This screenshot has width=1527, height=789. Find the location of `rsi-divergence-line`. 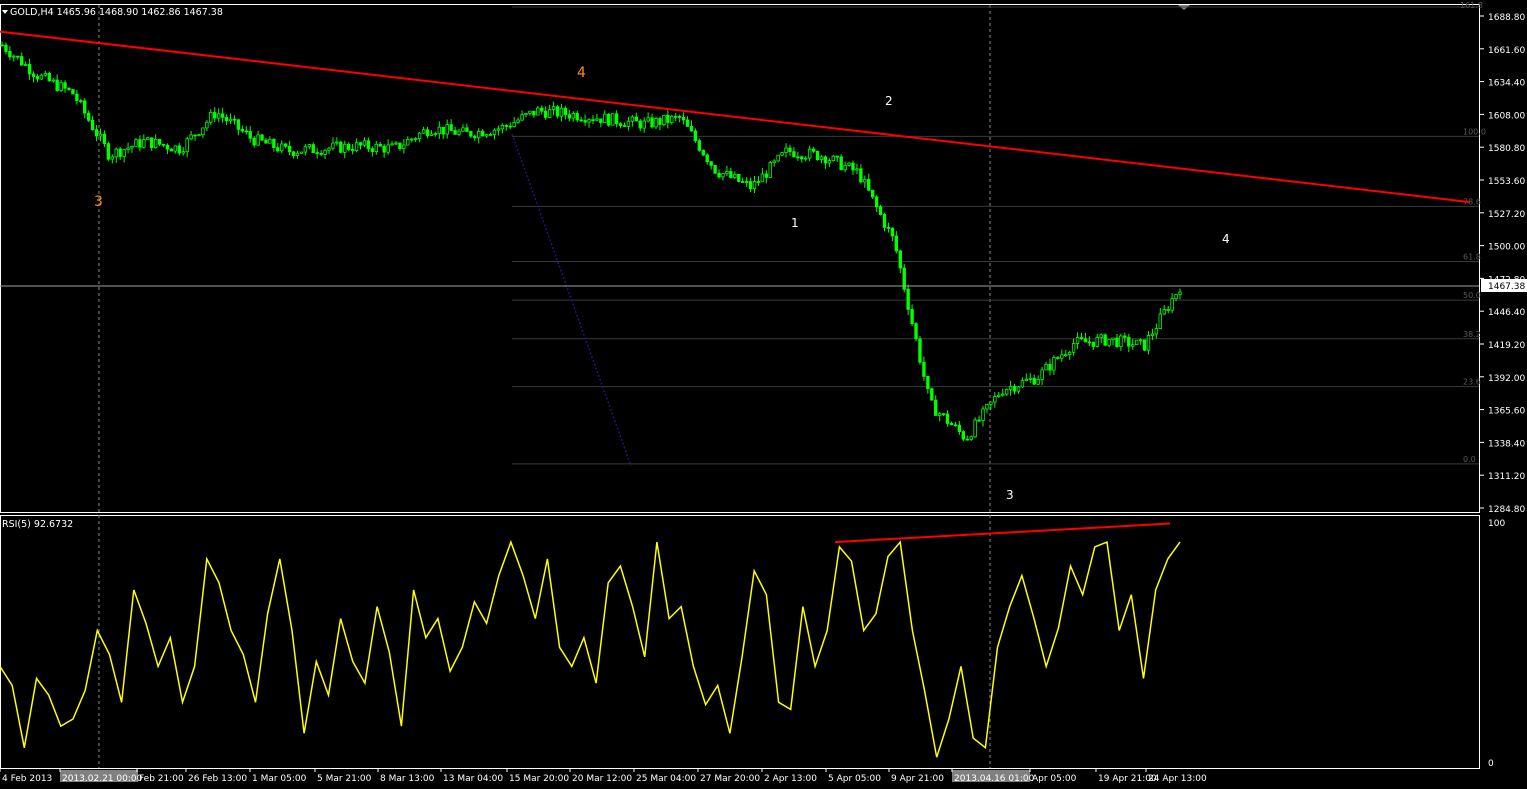

rsi-divergence-line is located at coordinates (1002, 533).